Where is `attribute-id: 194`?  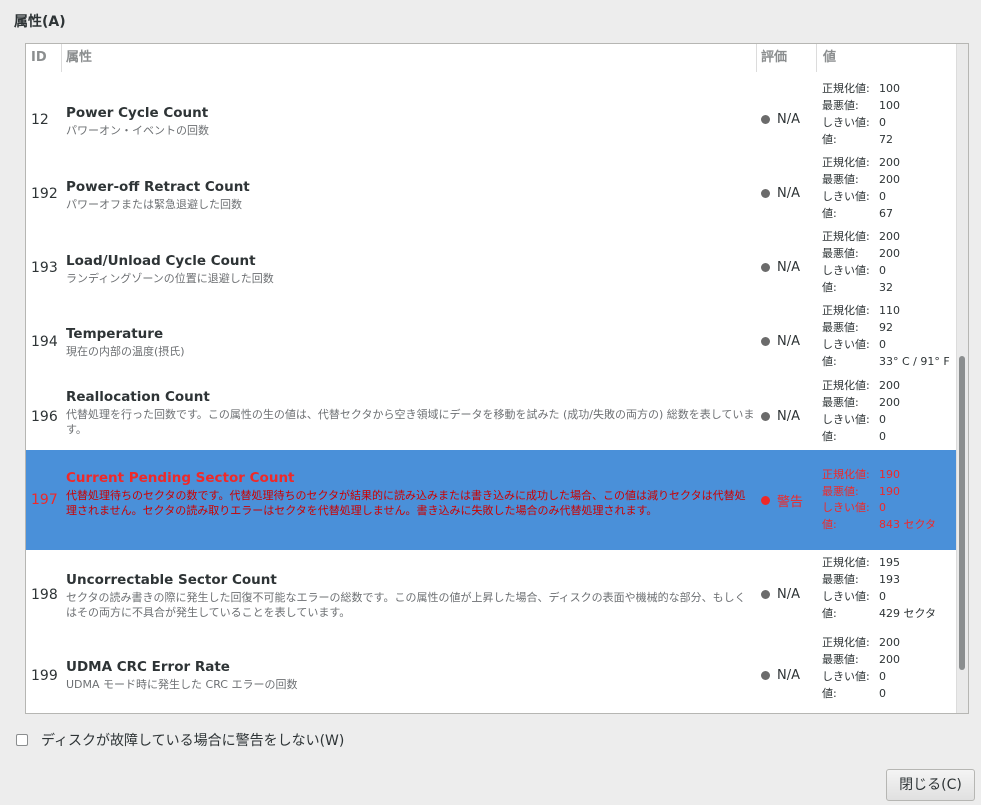 attribute-id: 194 is located at coordinates (44, 342).